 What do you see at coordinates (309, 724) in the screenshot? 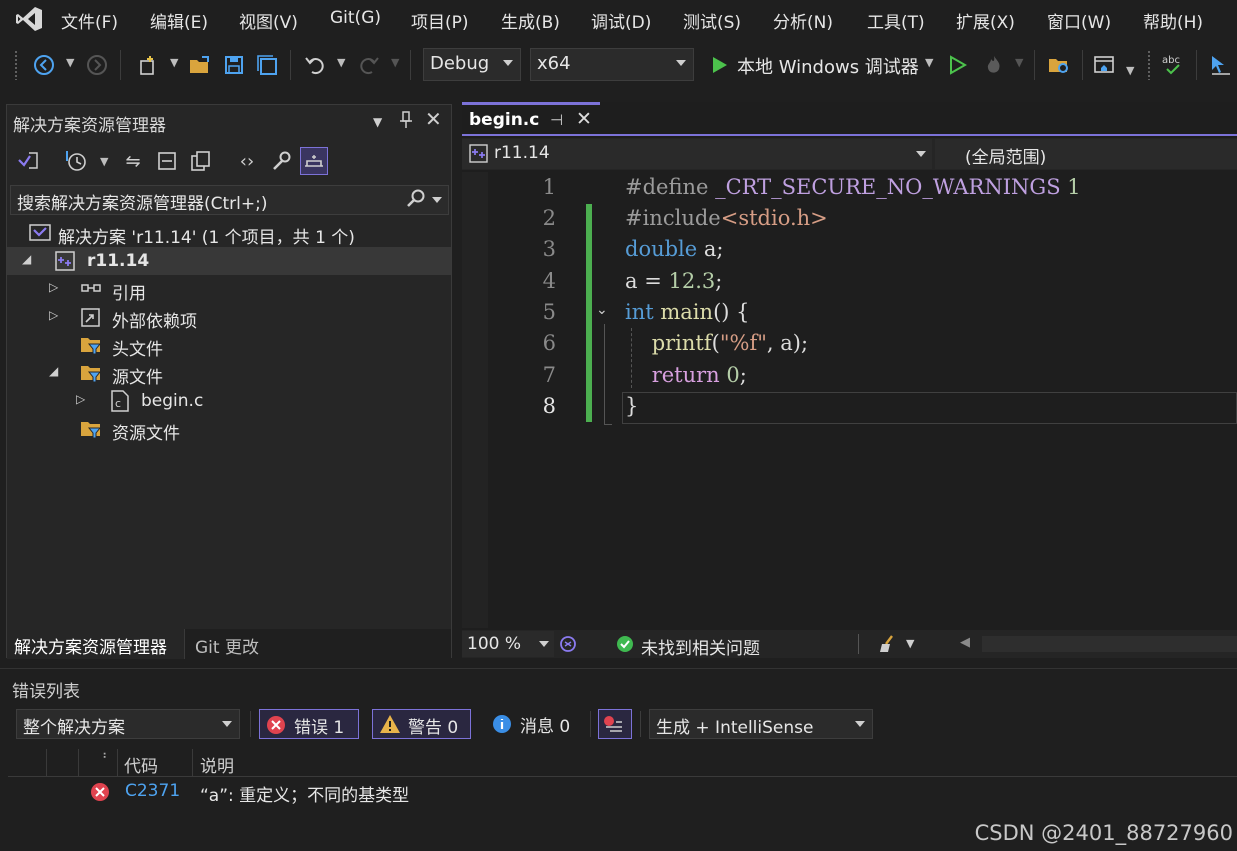
I see `errors-filter-button: 错误 1` at bounding box center [309, 724].